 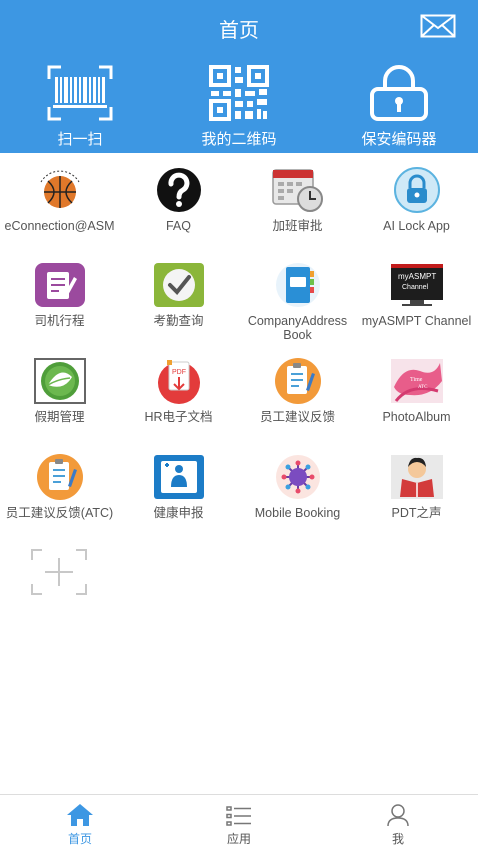 What do you see at coordinates (416, 226) in the screenshot?
I see `app-label: AI Lock App` at bounding box center [416, 226].